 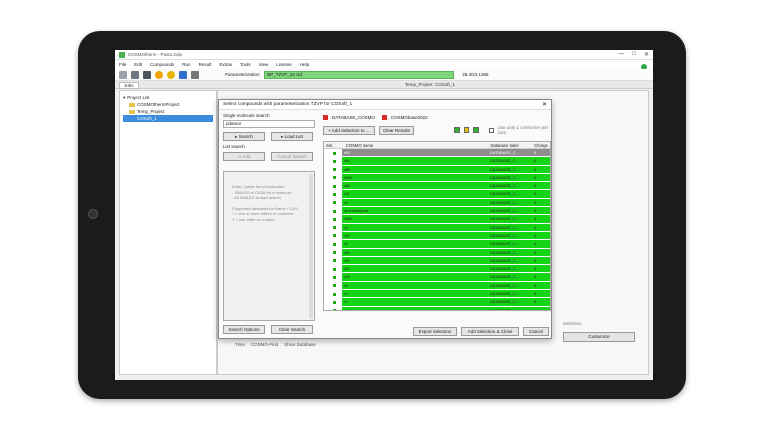 I want to click on cancel-search-button: Cancel Search, so click(x=292, y=156).